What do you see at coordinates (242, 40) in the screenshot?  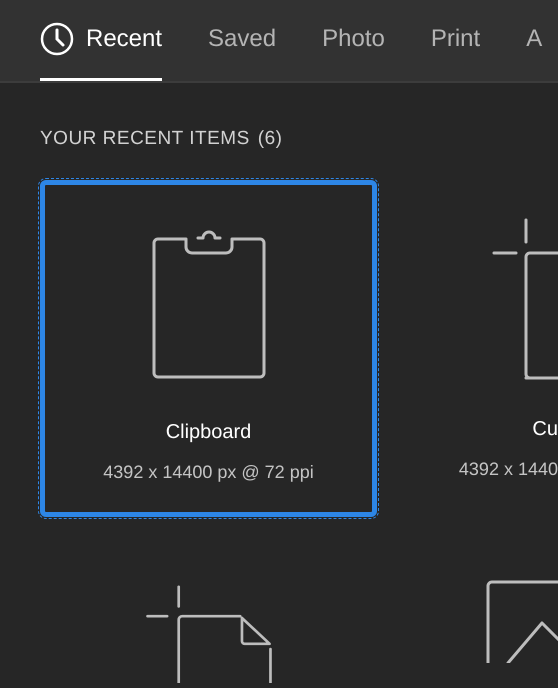 I see `tab: Saved` at bounding box center [242, 40].